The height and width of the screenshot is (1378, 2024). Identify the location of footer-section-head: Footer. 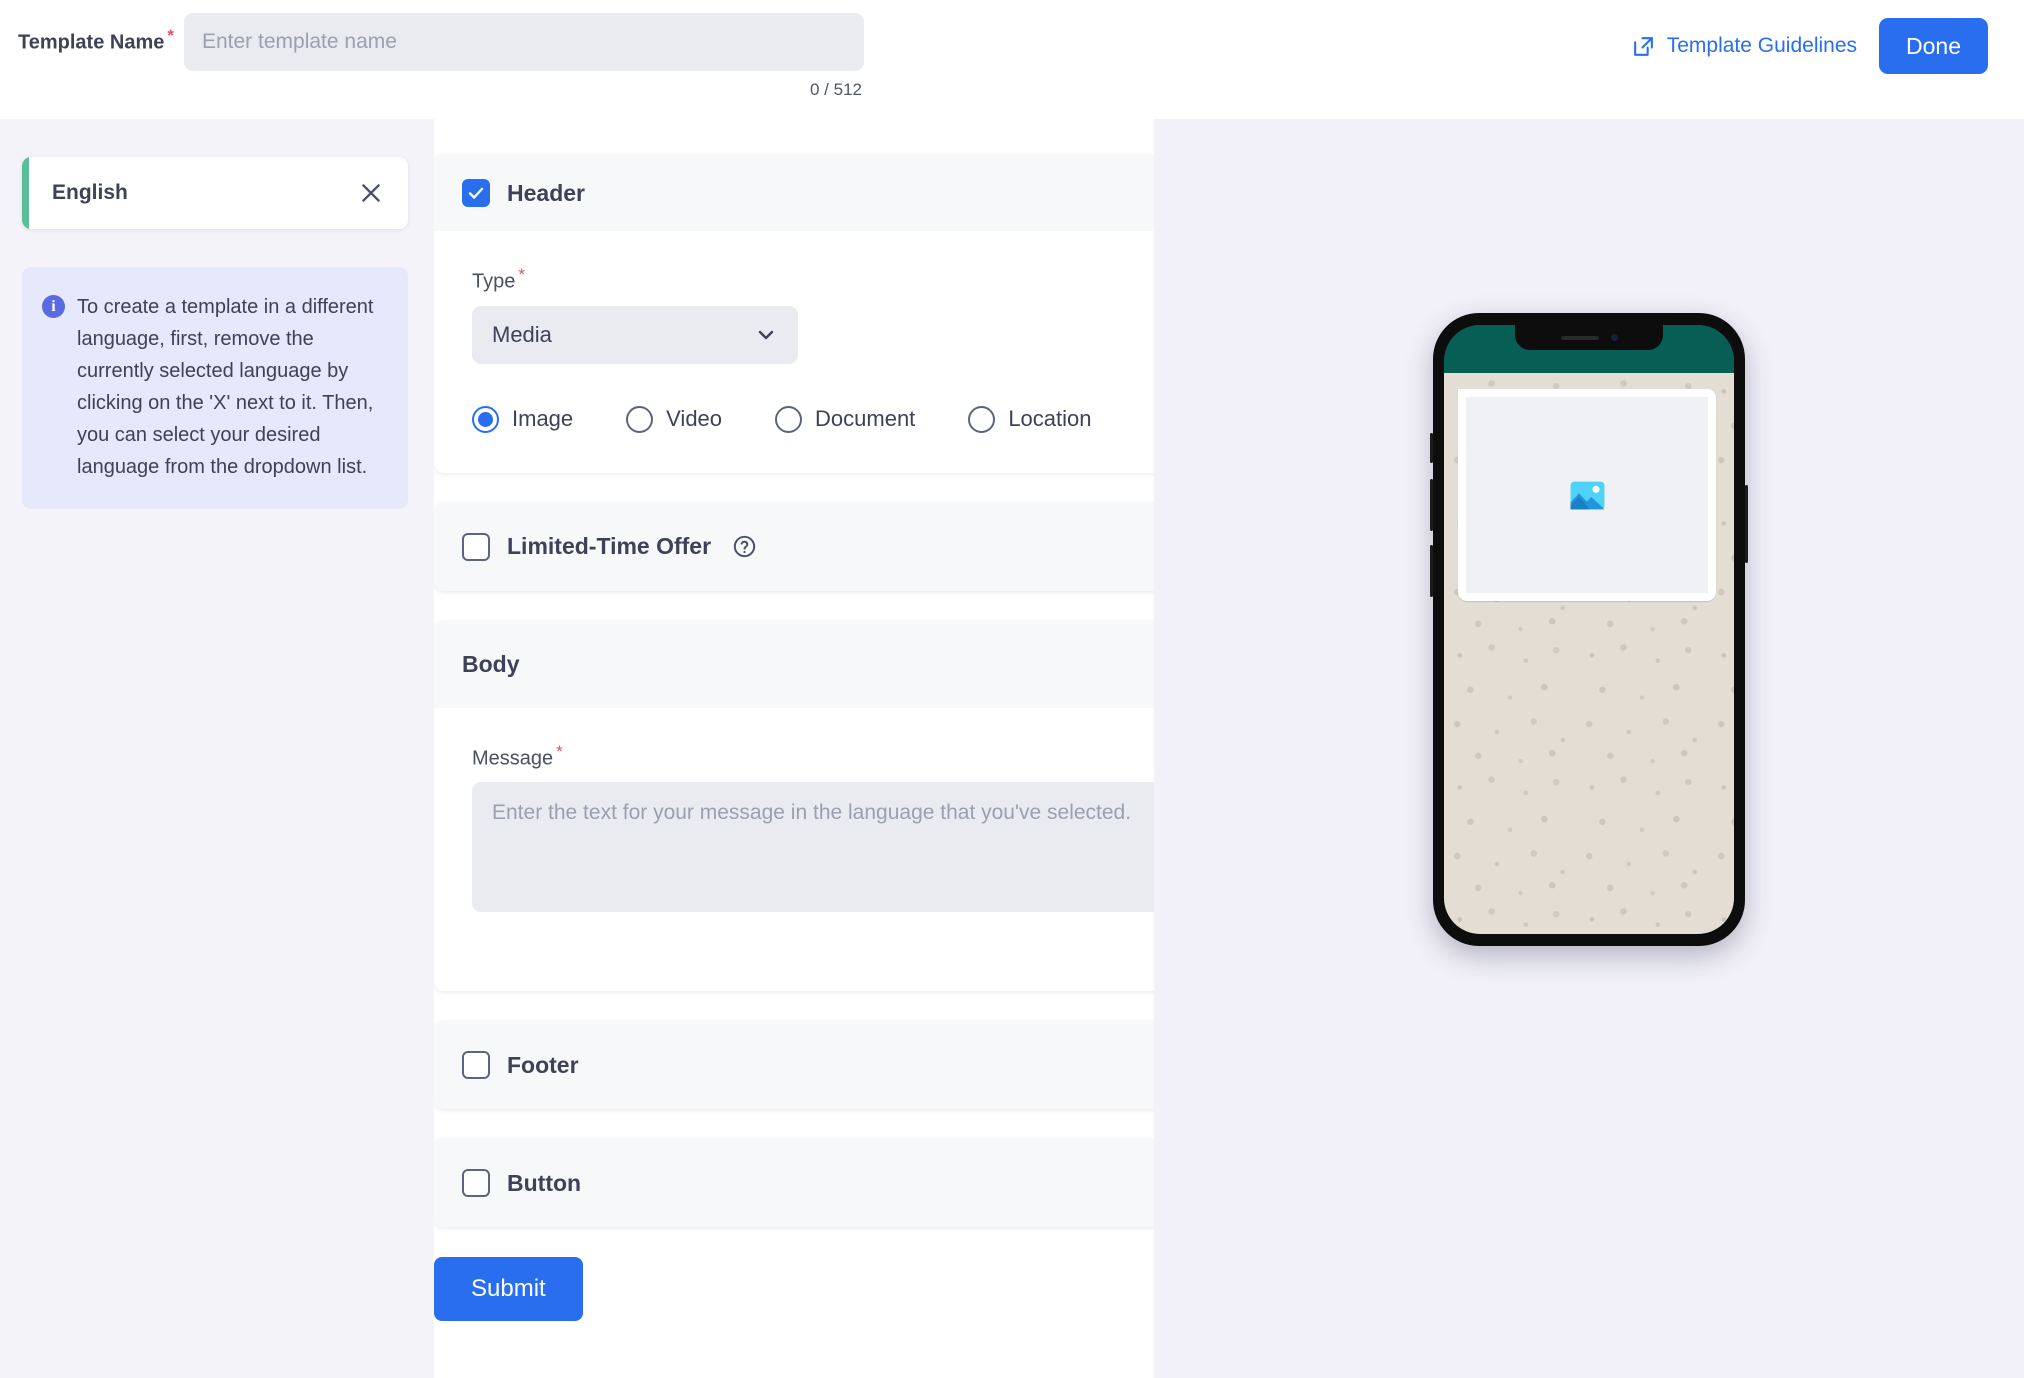
(794, 1065).